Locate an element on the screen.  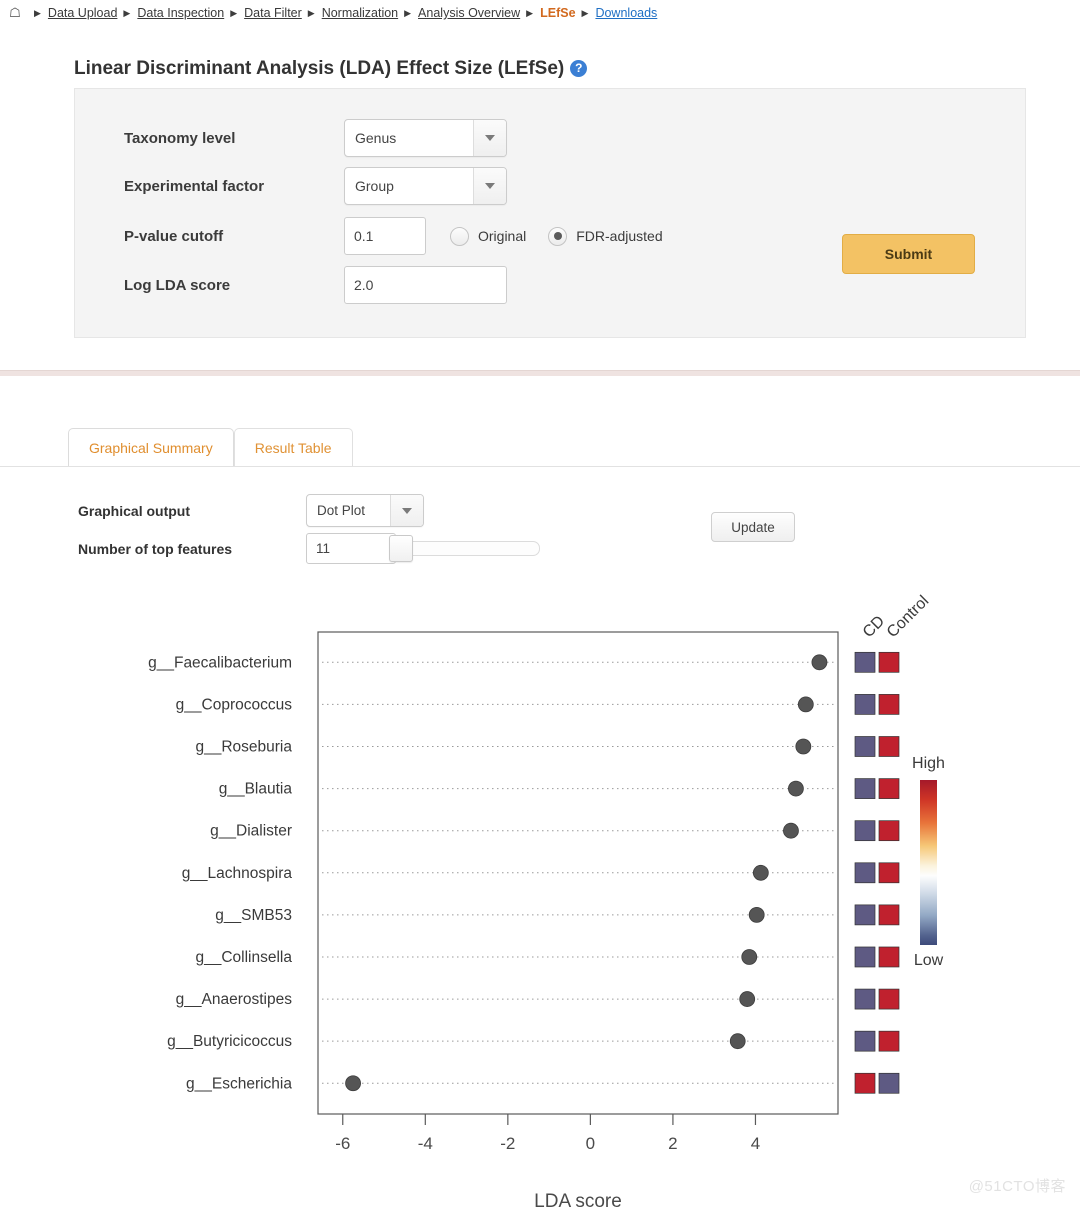
help-icon: ? is located at coordinates (579, 68).